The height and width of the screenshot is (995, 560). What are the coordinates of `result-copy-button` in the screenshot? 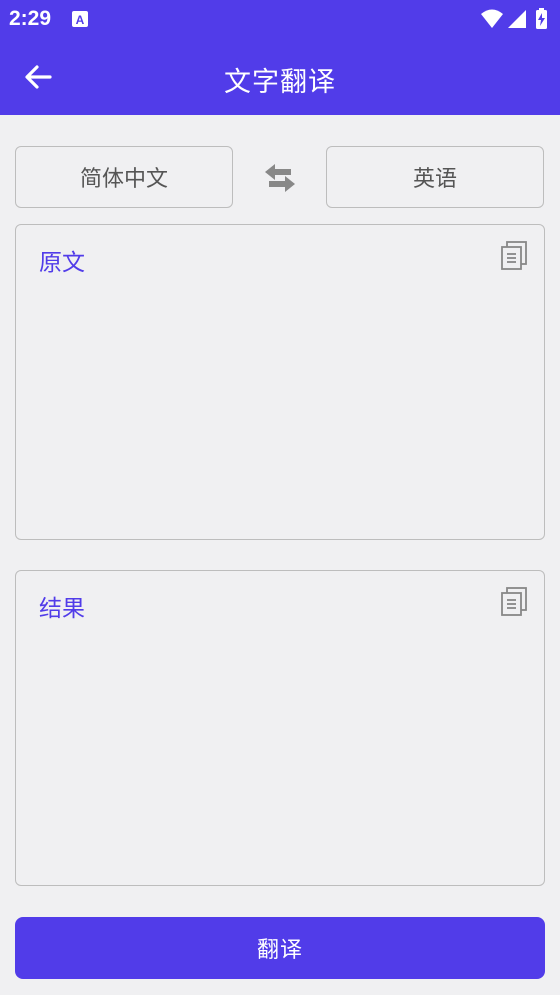 It's located at (514, 601).